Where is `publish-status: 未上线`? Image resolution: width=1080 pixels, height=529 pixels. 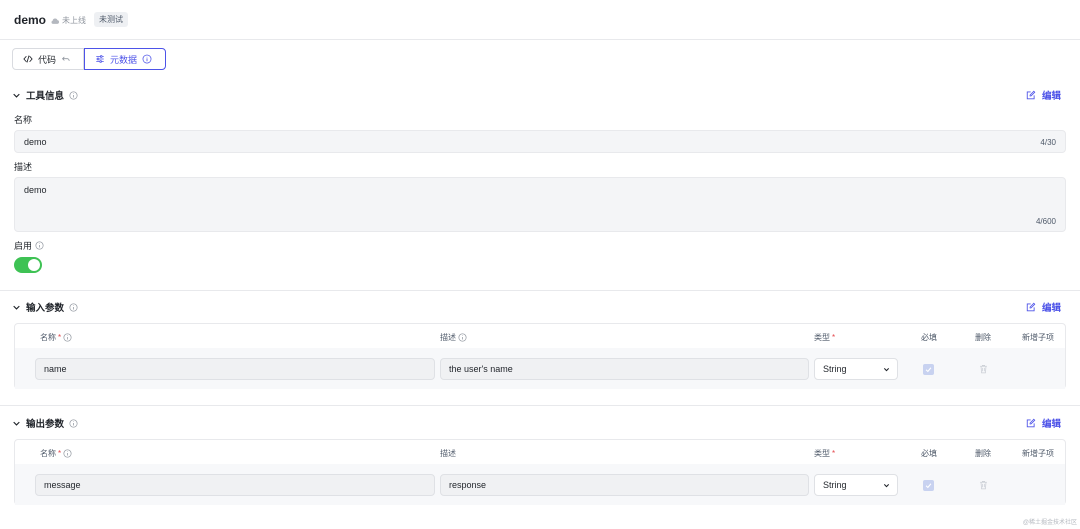 publish-status: 未上线 is located at coordinates (68, 20).